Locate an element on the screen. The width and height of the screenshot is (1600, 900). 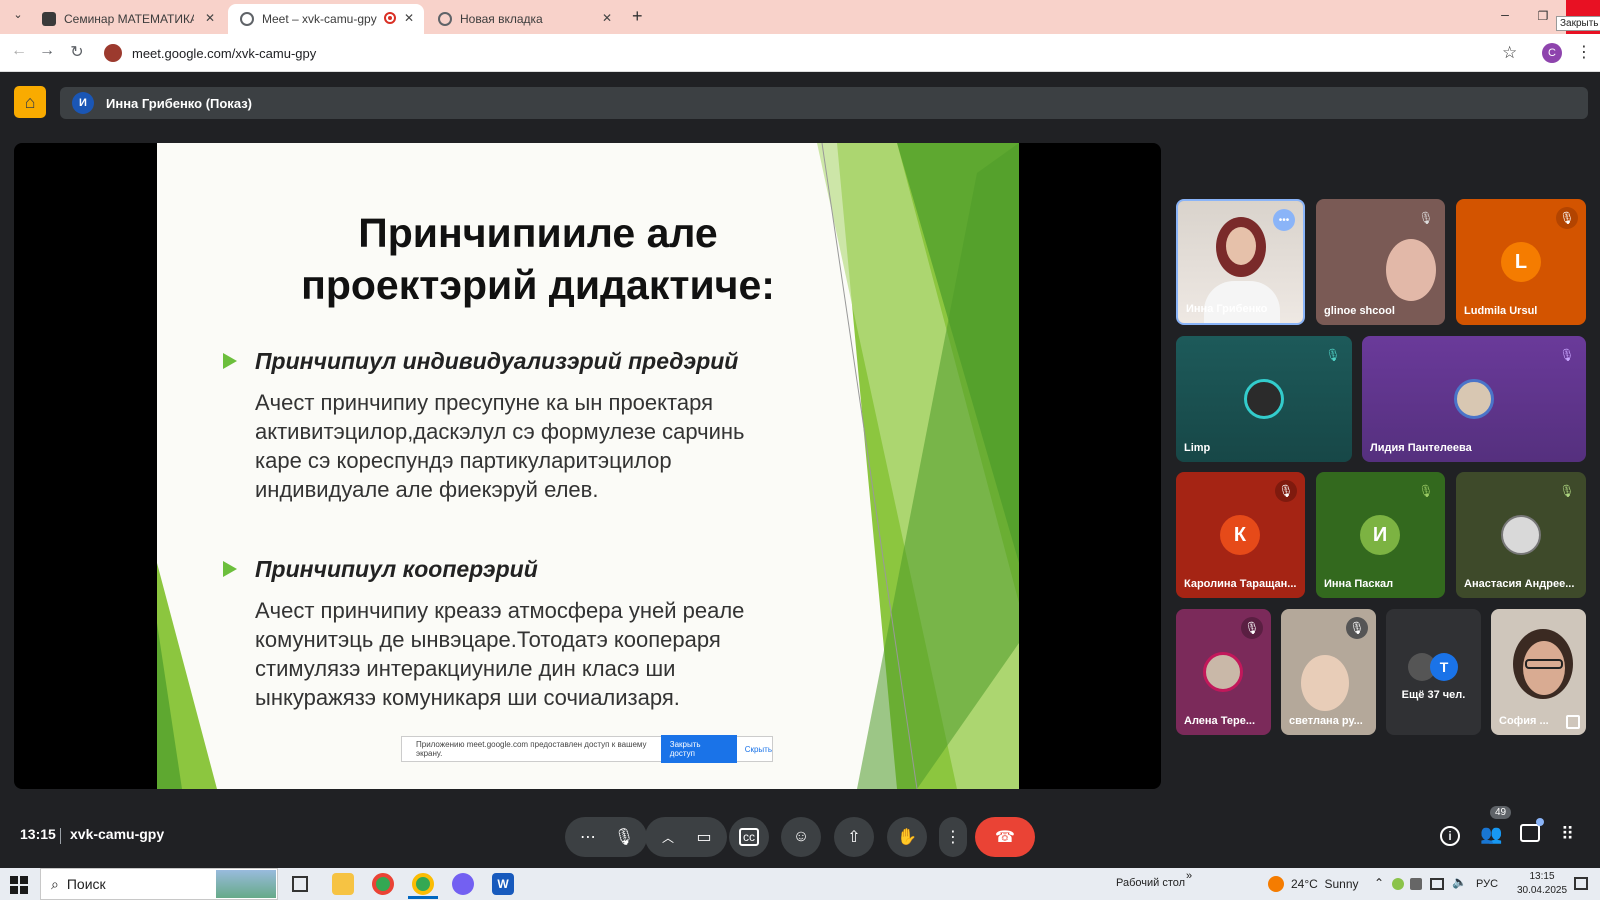
mic-group: ⋯ 🎙 is located at coordinates (606, 837).